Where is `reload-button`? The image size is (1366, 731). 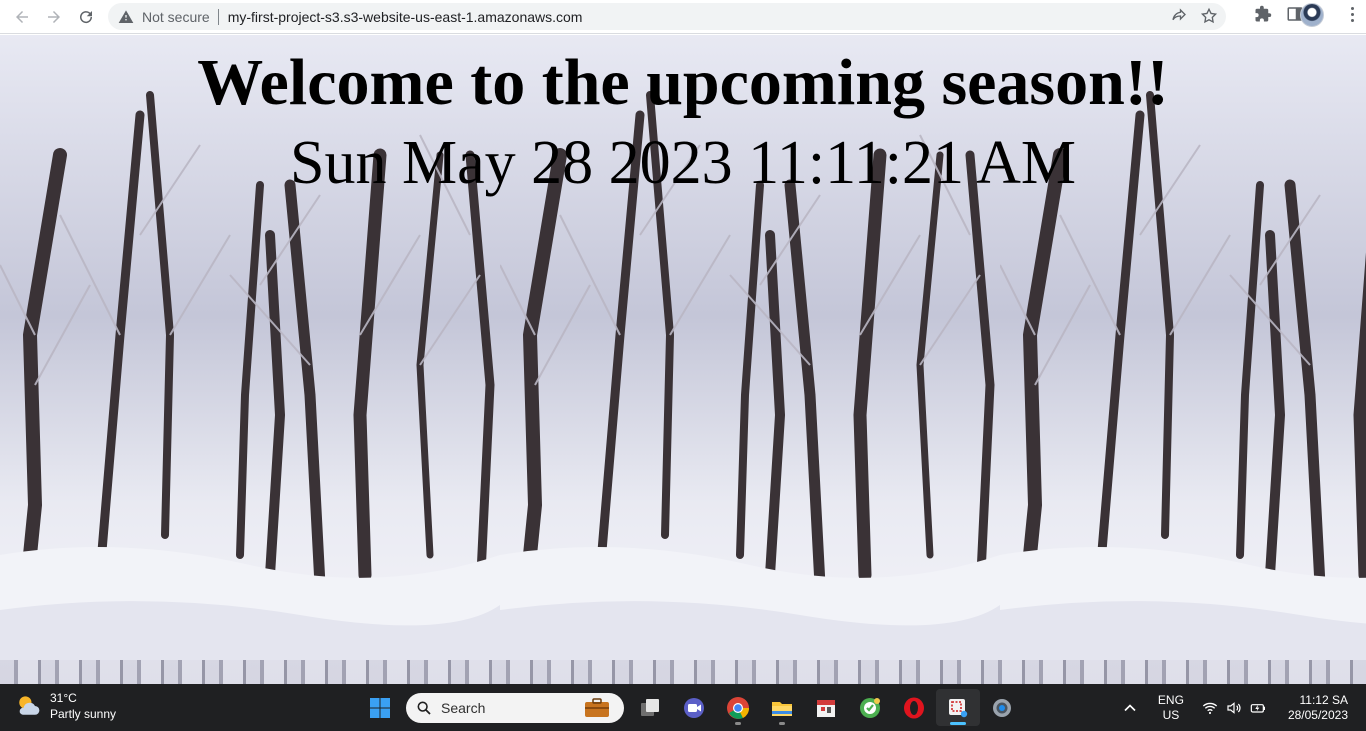
reload-button is located at coordinates (86, 17).